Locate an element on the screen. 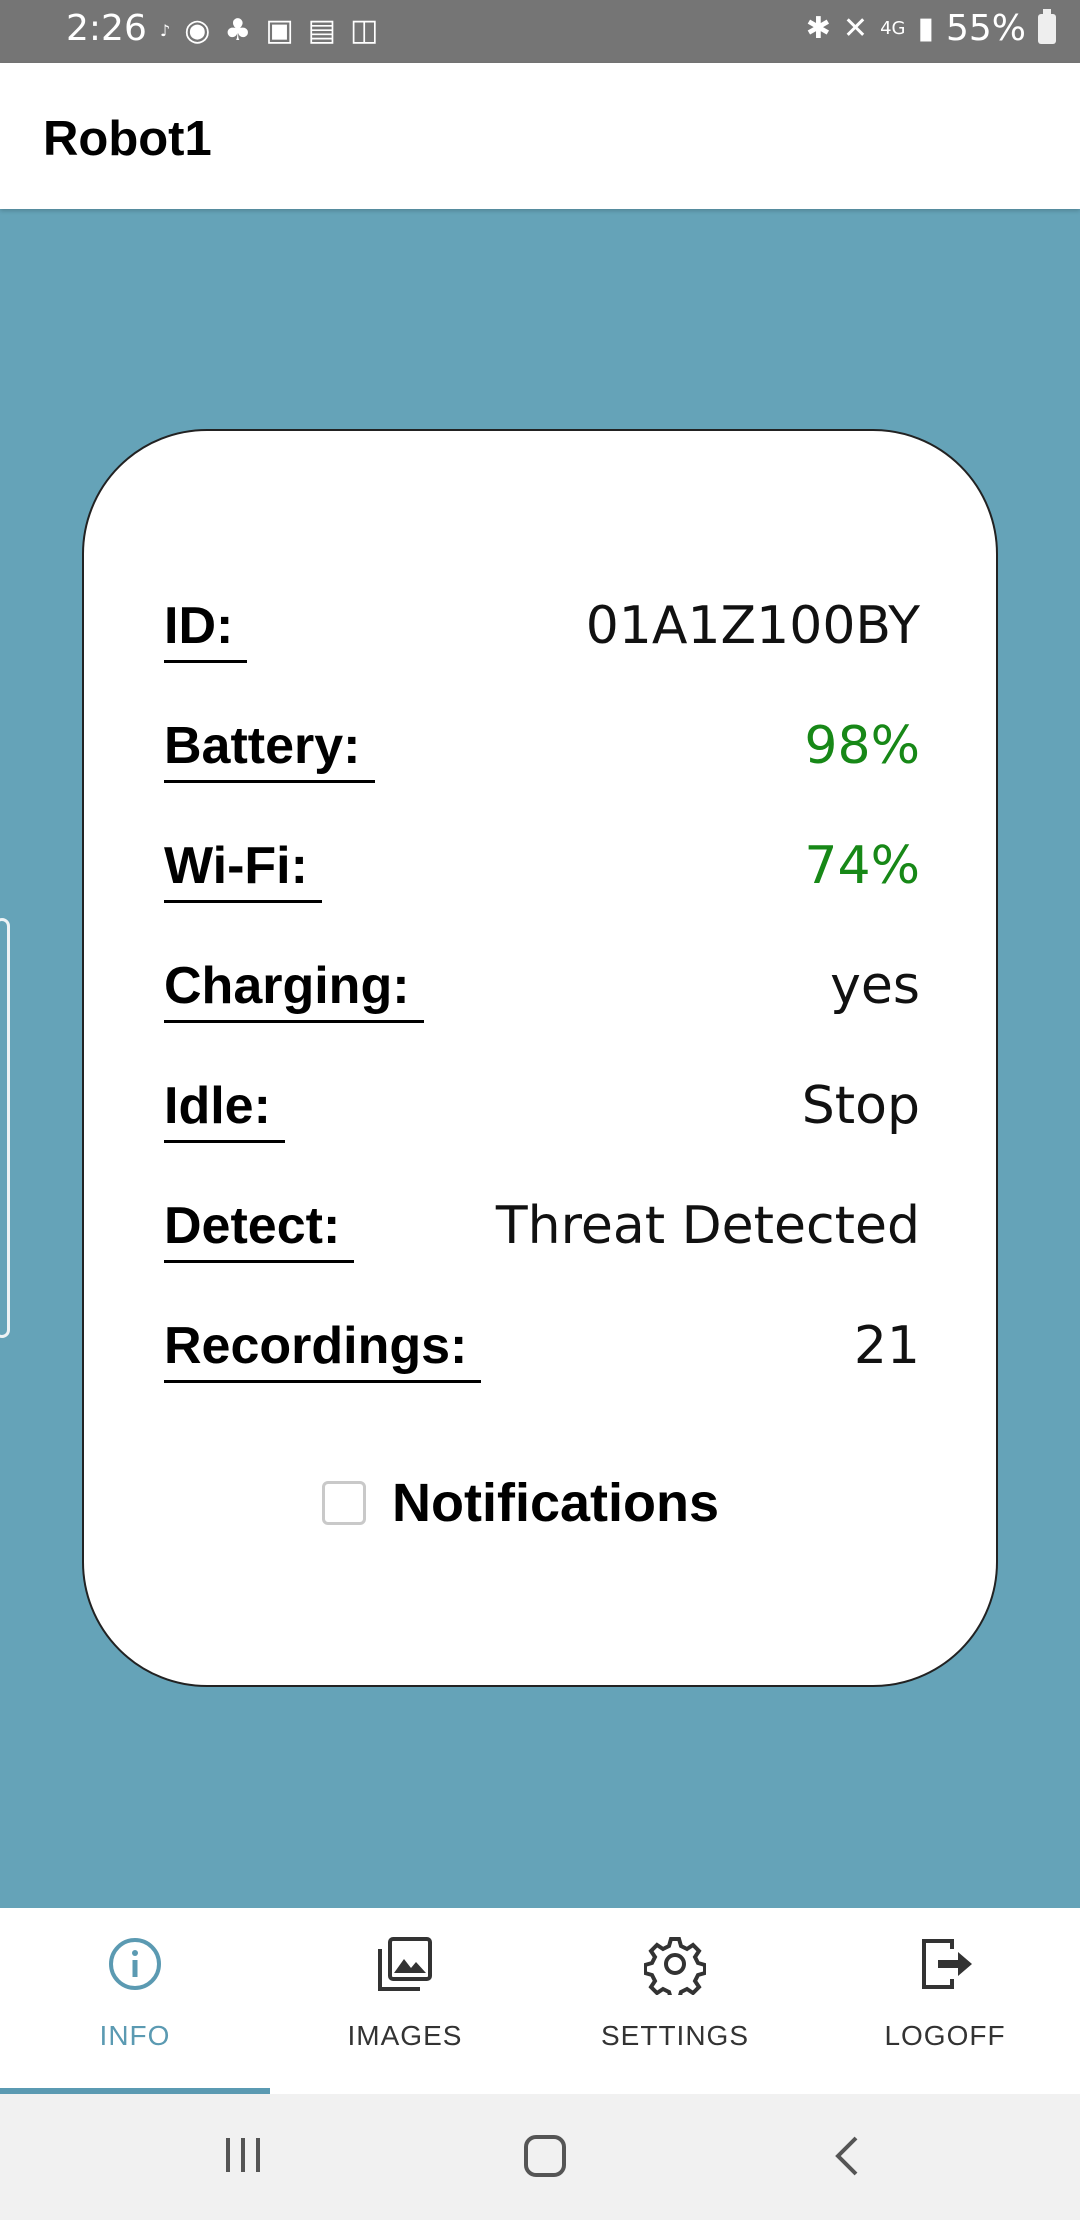  info-row-idle: Idle: Stop is located at coordinates (542, 1120).